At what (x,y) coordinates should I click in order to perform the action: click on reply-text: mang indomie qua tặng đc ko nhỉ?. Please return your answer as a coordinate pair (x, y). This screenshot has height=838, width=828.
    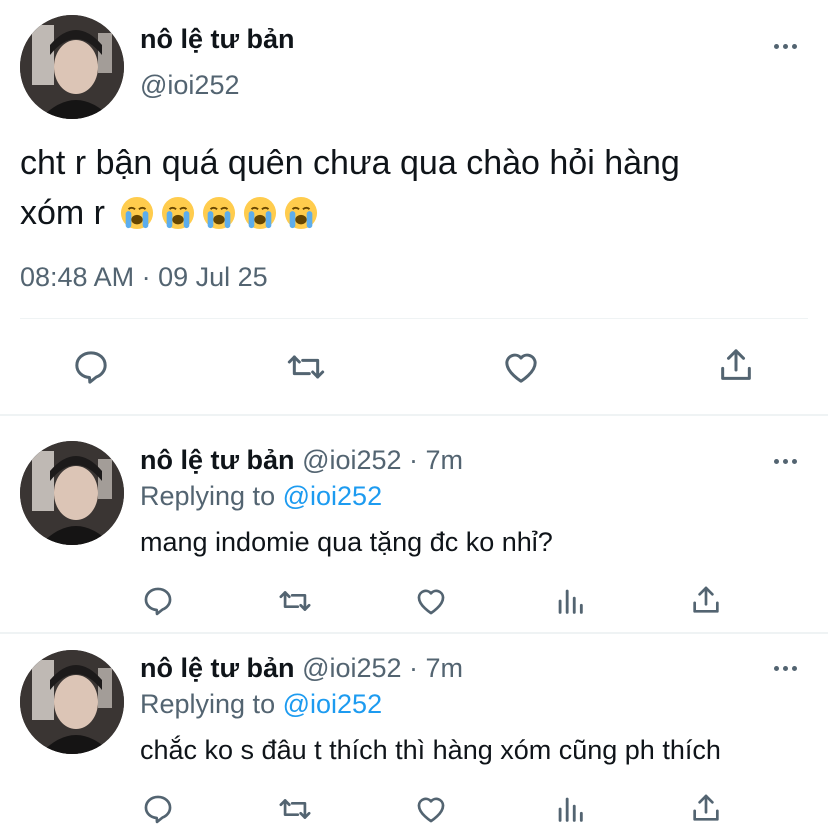
    Looking at the image, I should click on (346, 542).